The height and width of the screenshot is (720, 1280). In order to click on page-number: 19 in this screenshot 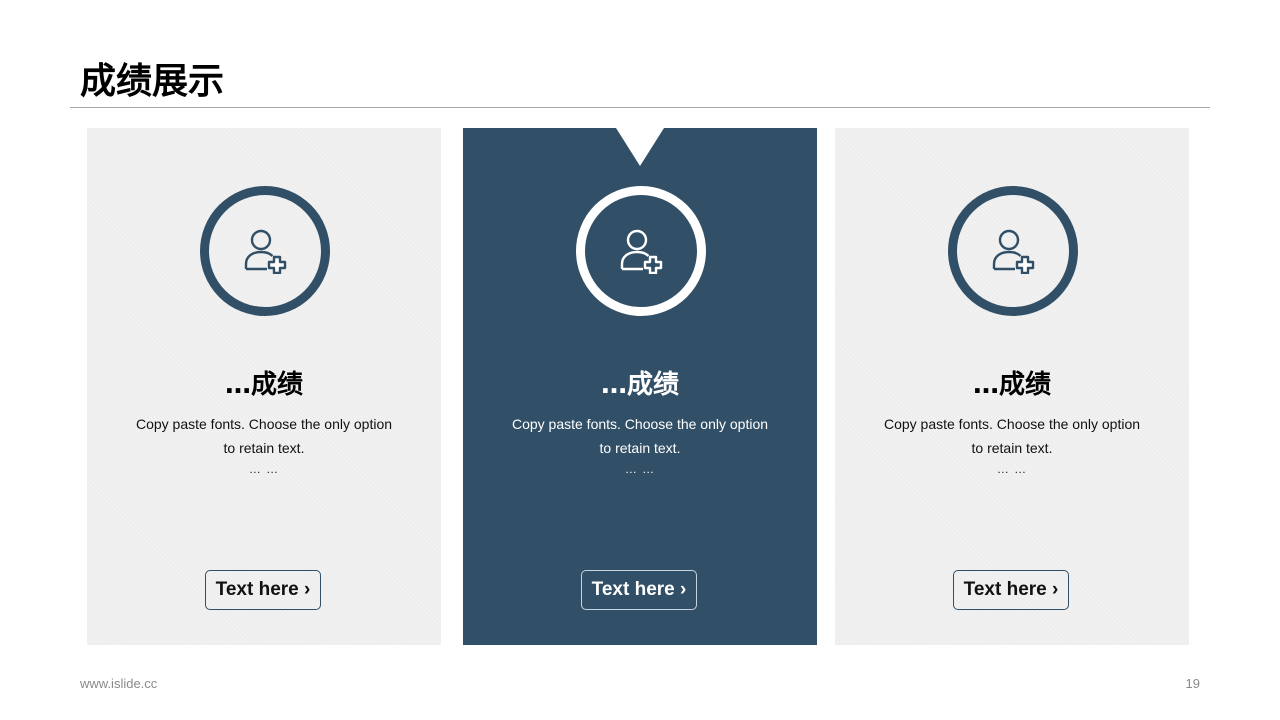, I will do `click(1192, 683)`.